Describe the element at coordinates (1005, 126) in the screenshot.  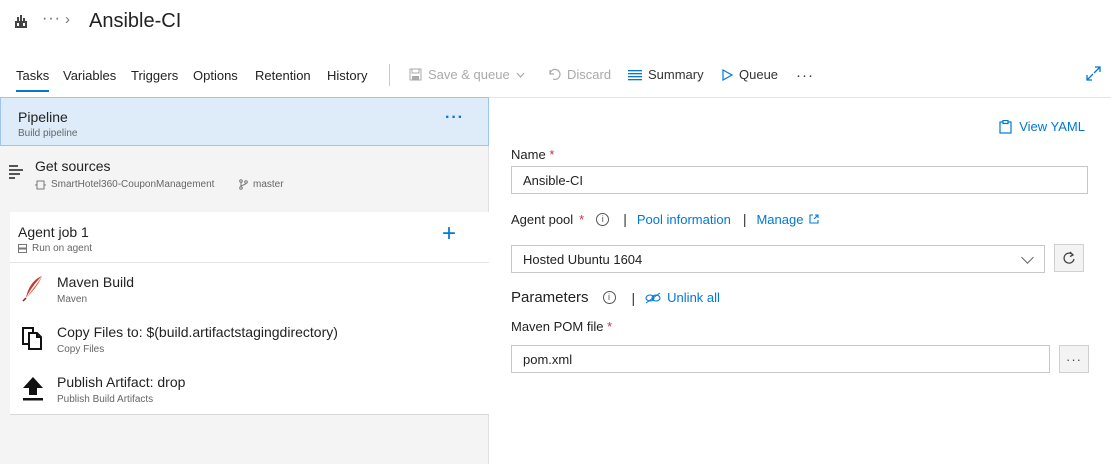
I see `clipboard-icon` at that location.